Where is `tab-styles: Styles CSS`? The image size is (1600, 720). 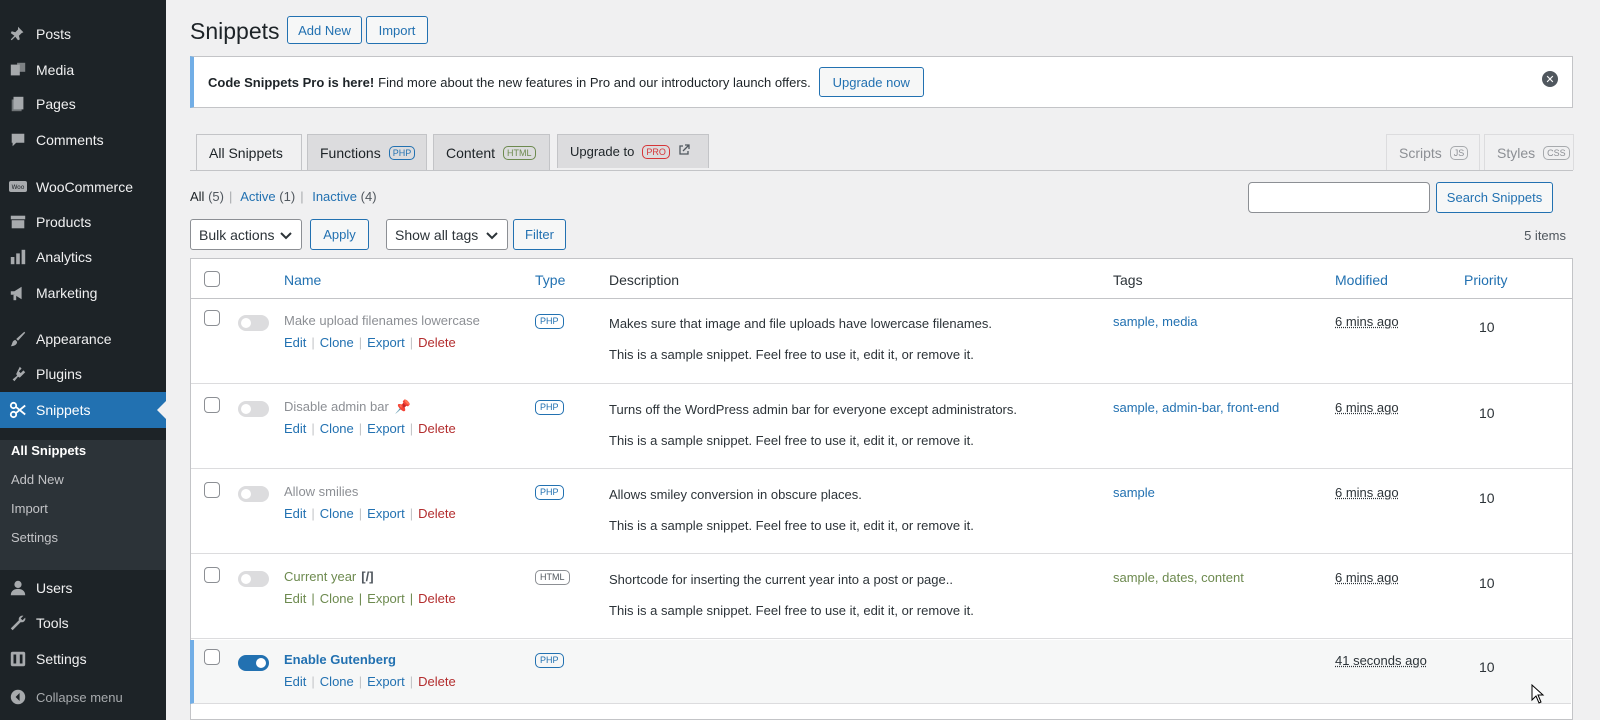 tab-styles: Styles CSS is located at coordinates (1529, 152).